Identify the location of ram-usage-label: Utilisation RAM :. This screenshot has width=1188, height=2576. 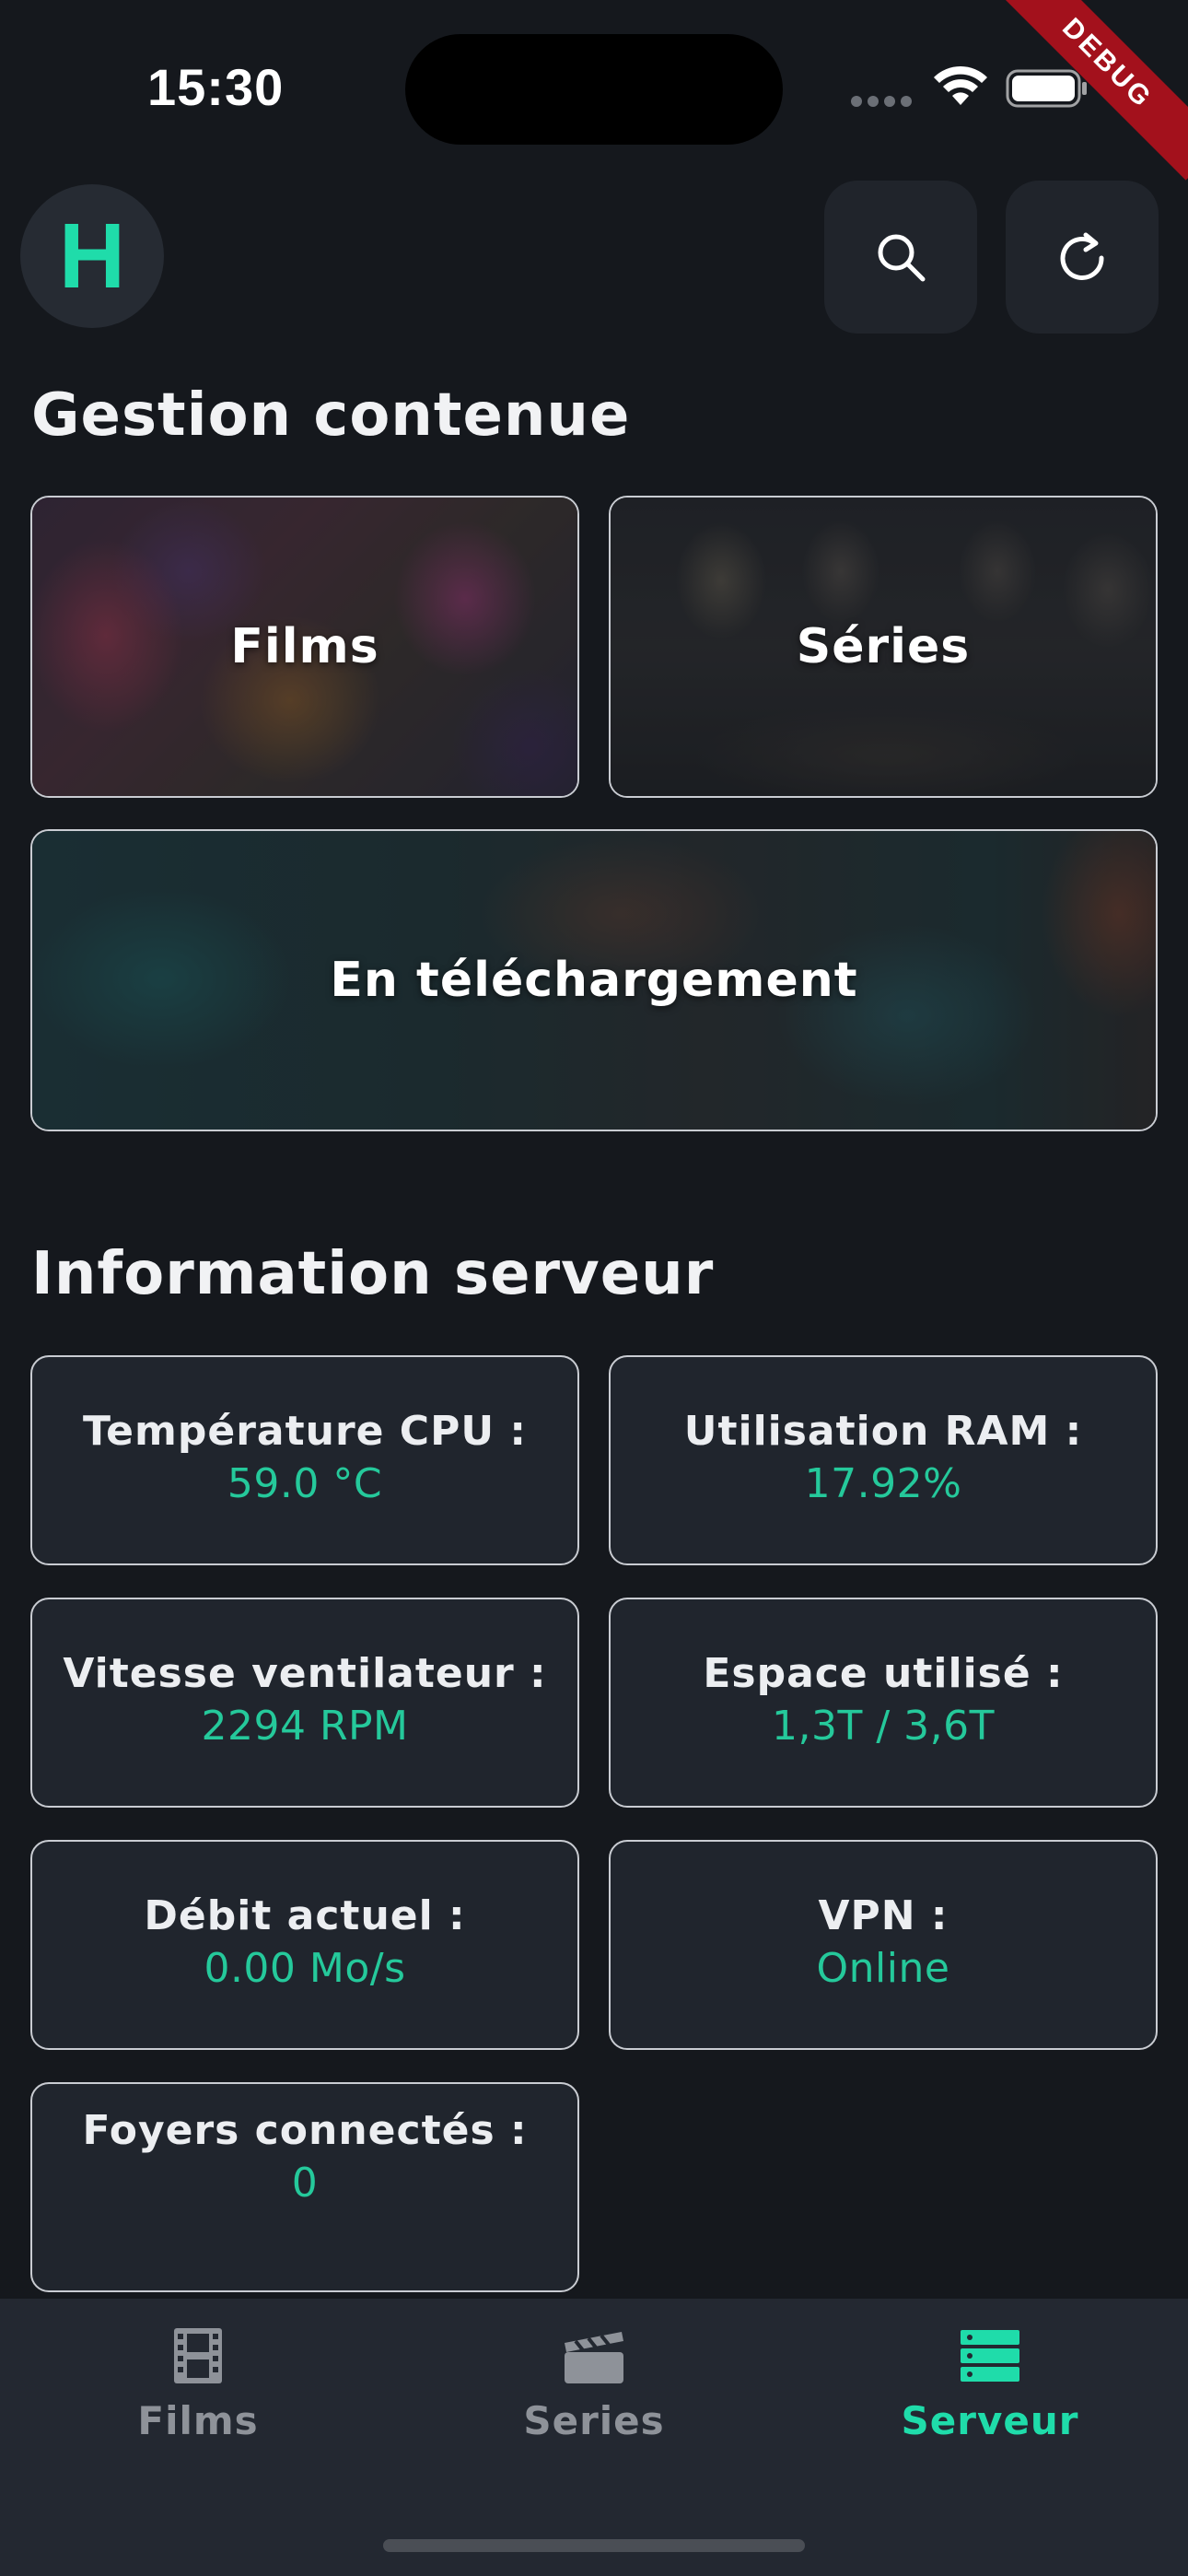
(883, 1431).